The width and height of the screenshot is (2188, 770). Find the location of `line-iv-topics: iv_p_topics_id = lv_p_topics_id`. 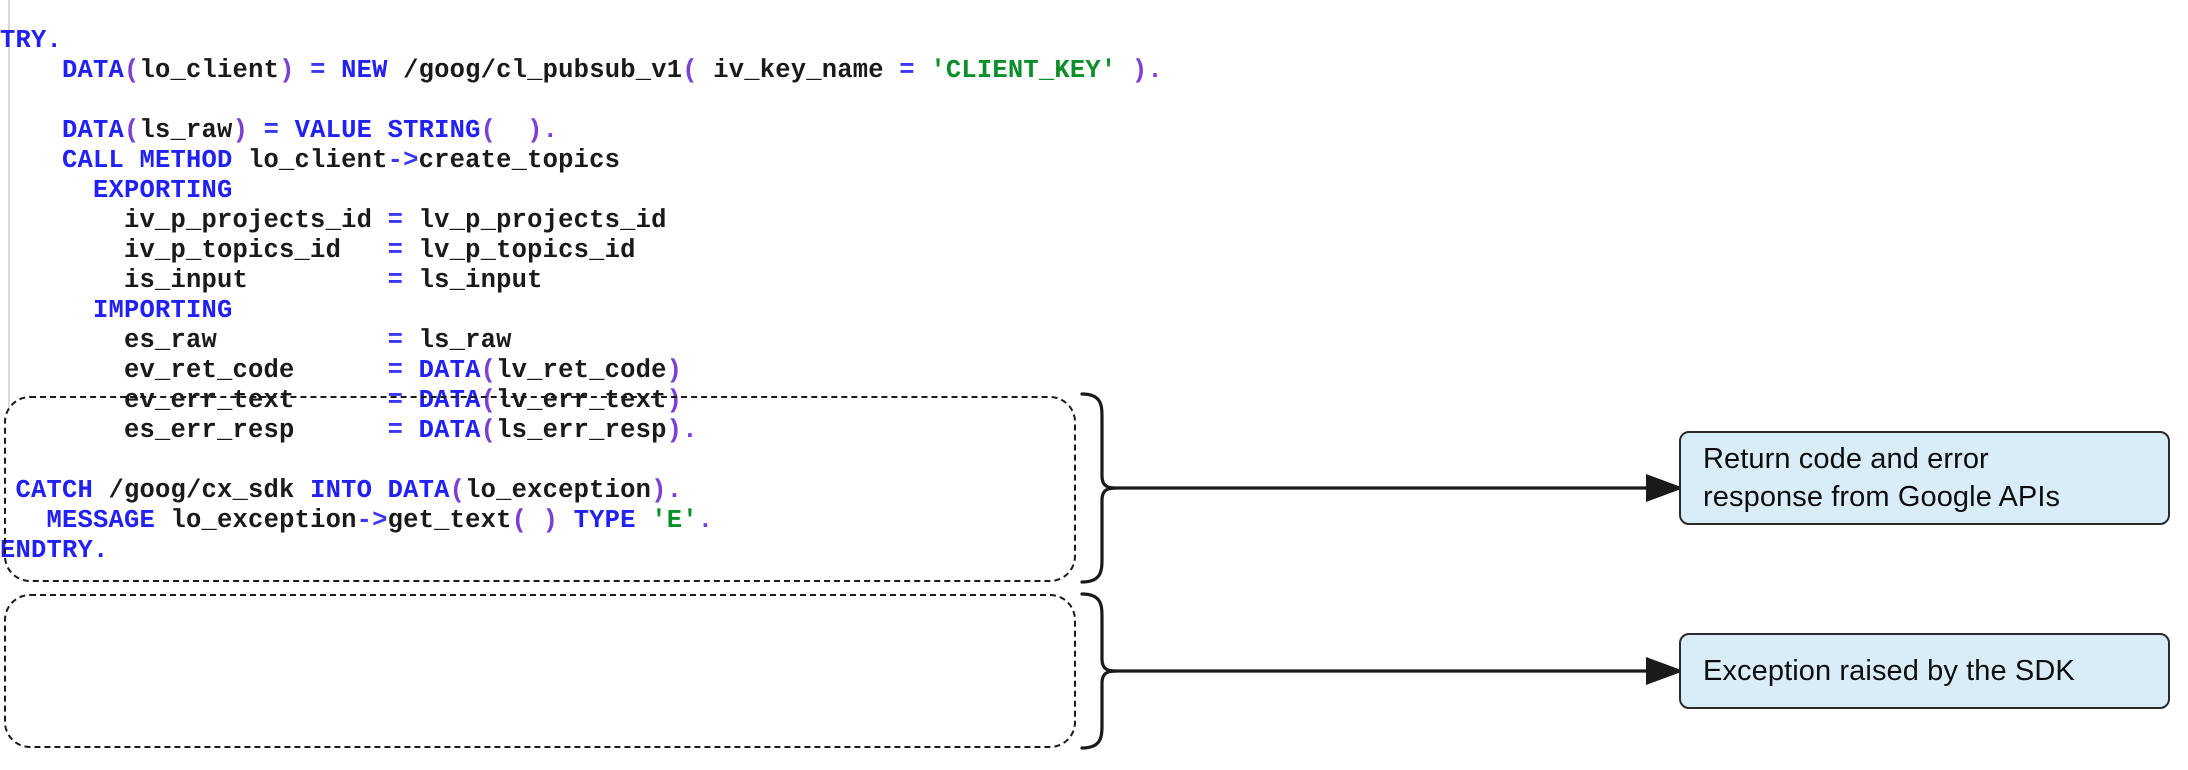

line-iv-topics: iv_p_topics_id = lv_p_topics_id is located at coordinates (600, 251).